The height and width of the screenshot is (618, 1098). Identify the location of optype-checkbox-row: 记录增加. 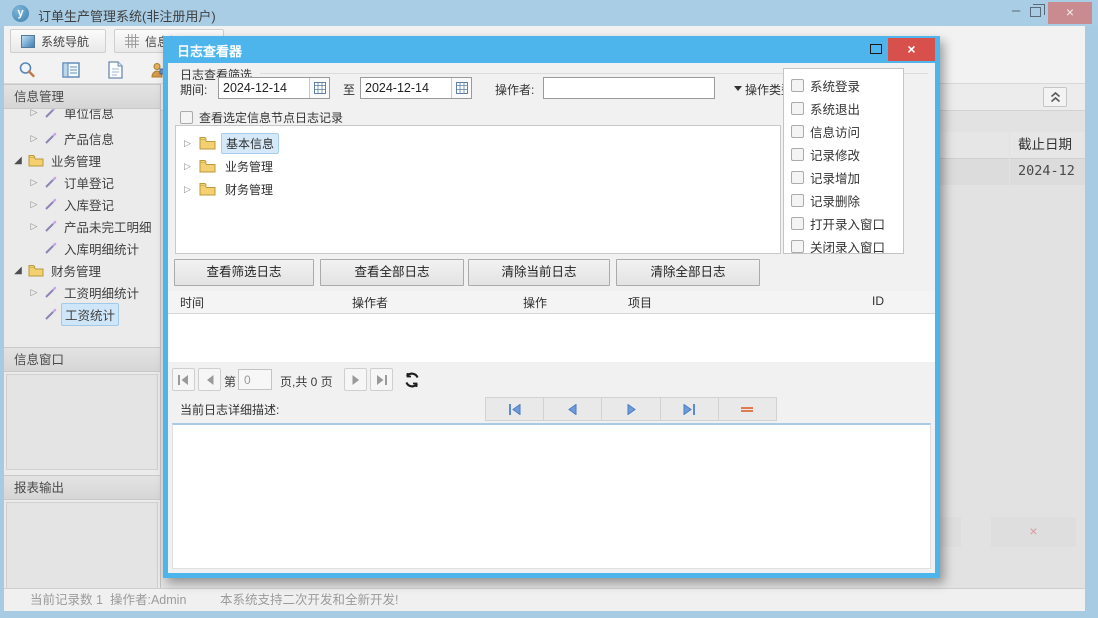
(847, 177).